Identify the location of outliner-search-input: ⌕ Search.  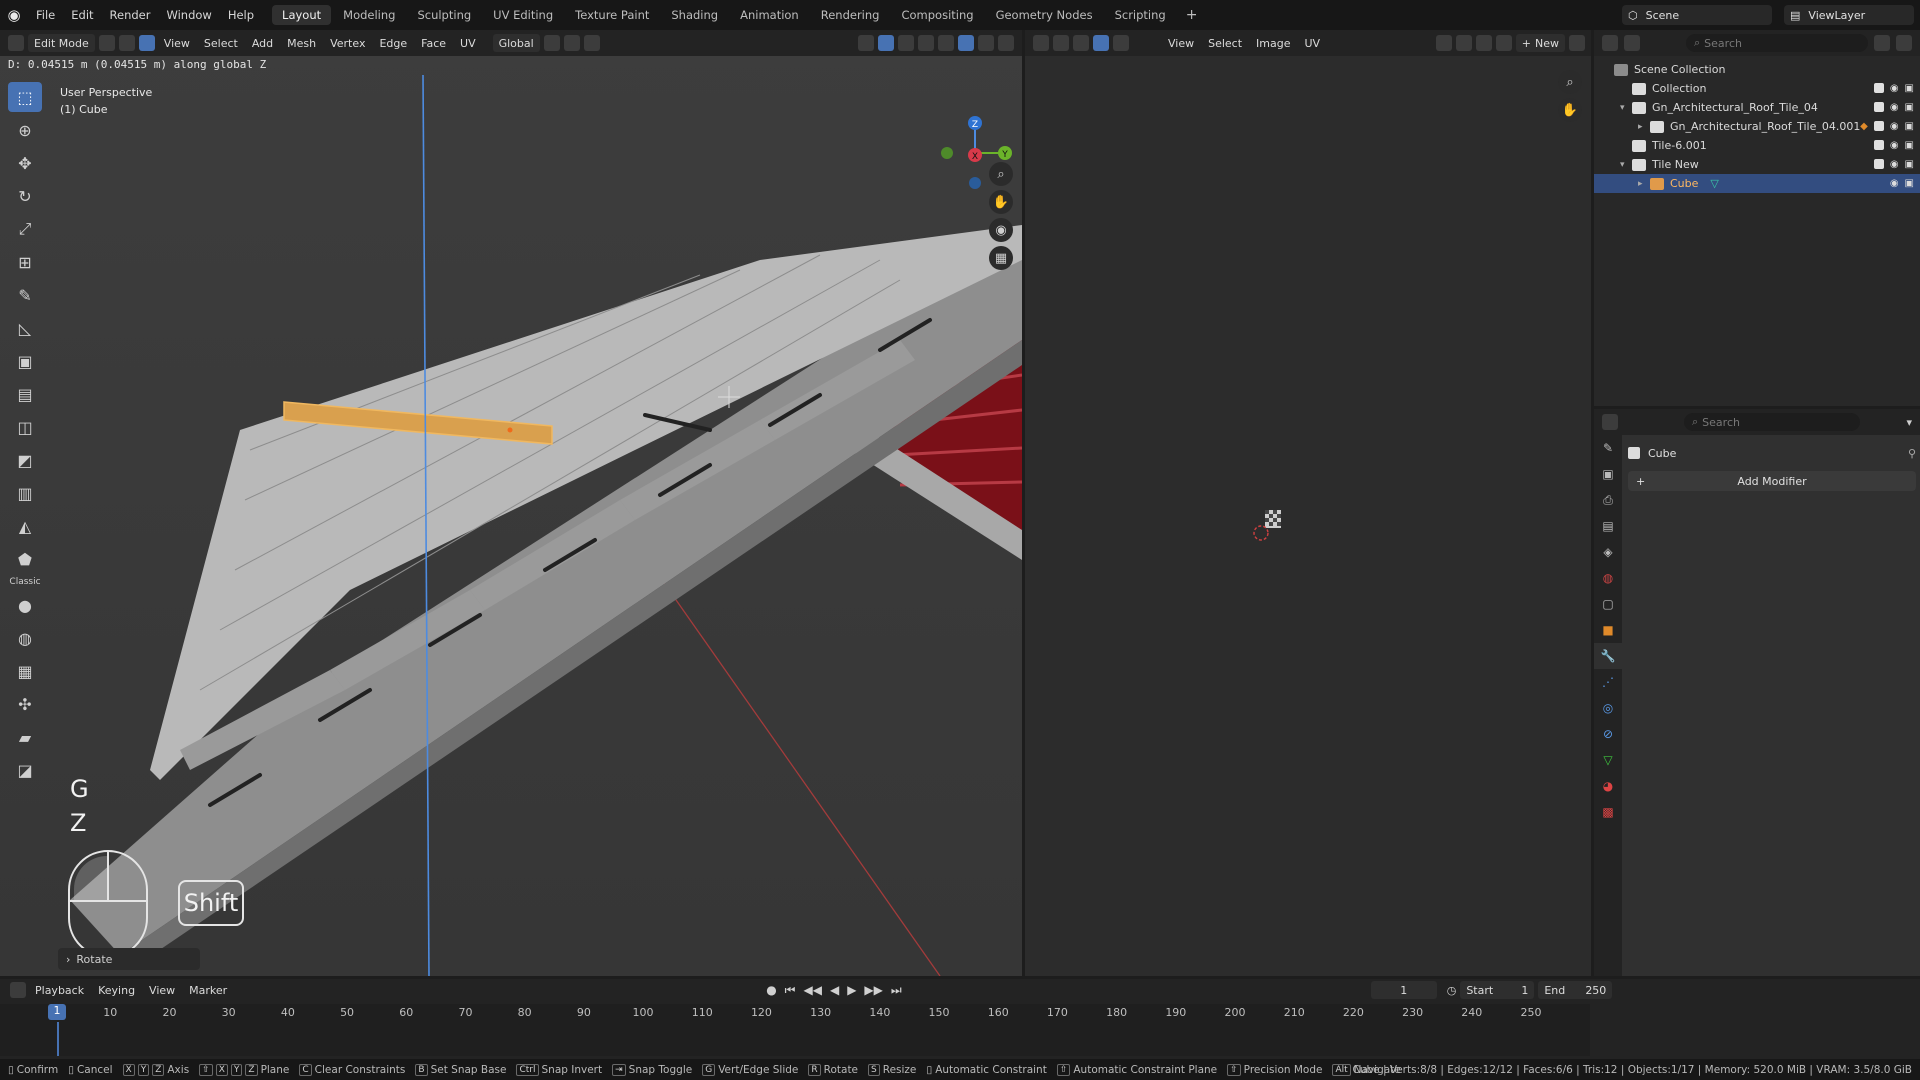
(1777, 43).